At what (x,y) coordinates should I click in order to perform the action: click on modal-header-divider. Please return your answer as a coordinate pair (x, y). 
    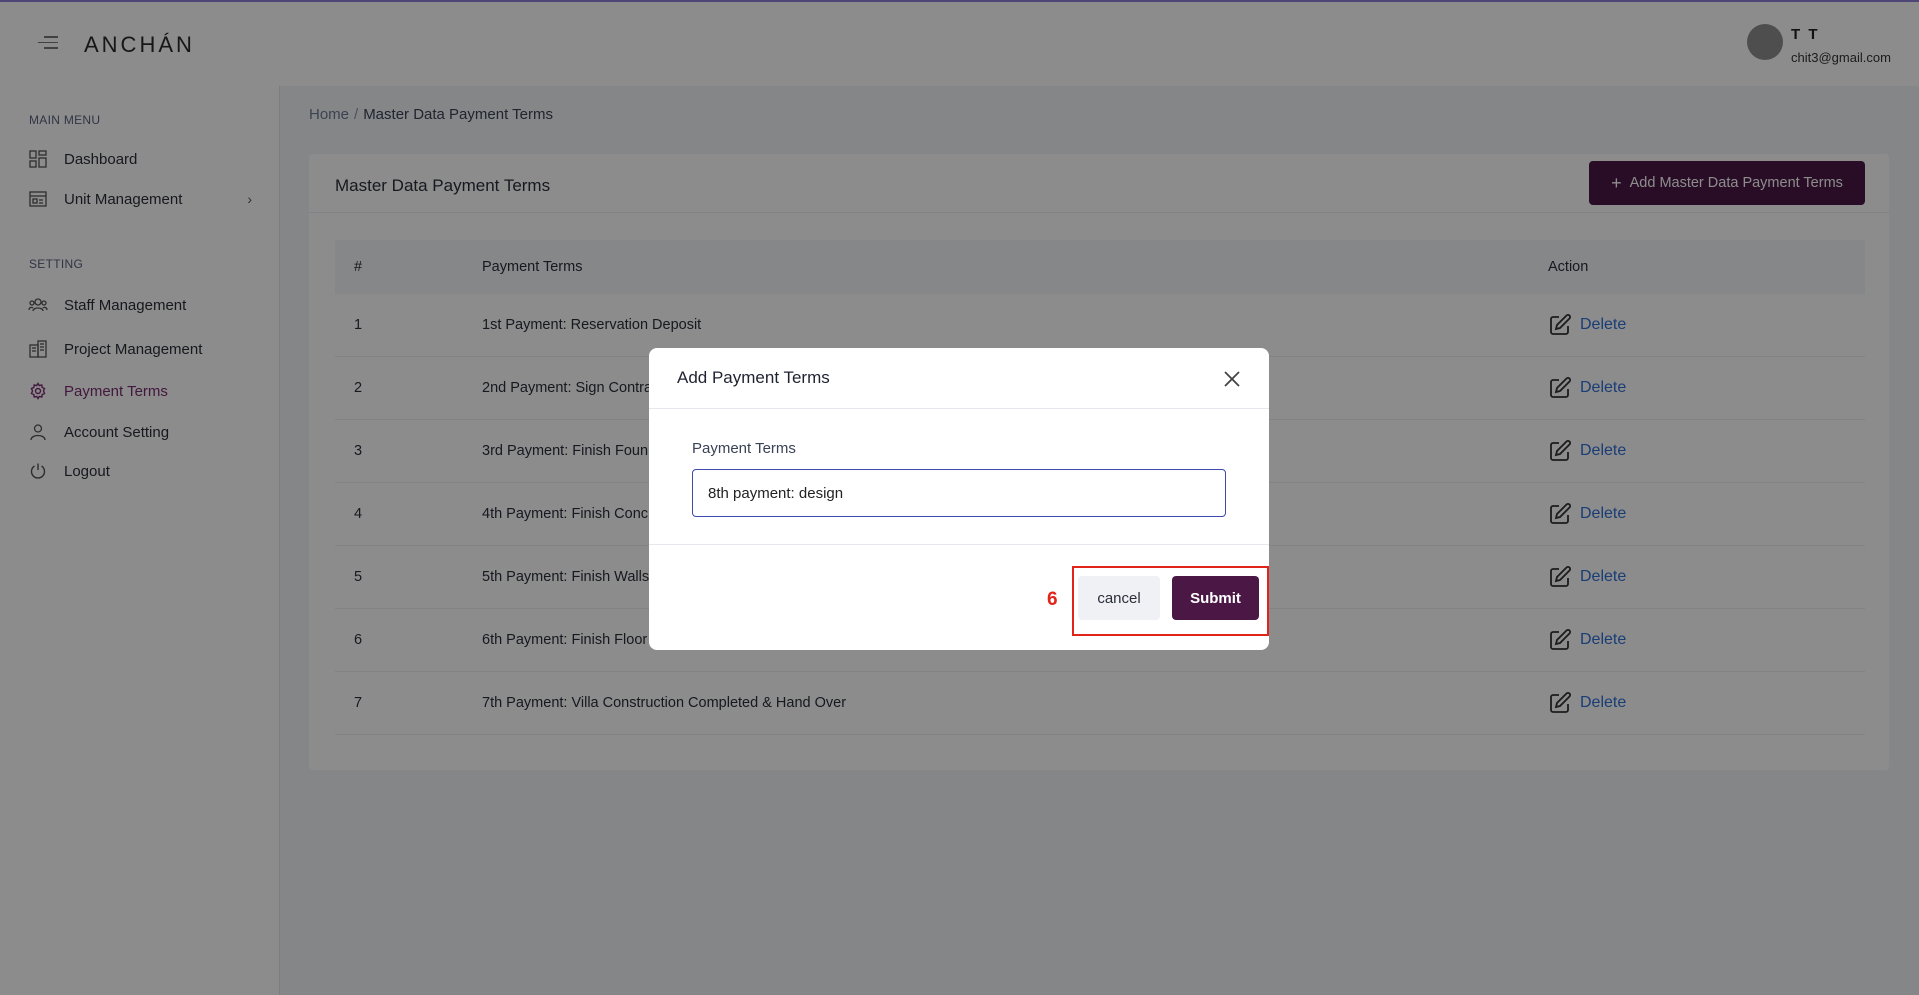
    Looking at the image, I should click on (959, 408).